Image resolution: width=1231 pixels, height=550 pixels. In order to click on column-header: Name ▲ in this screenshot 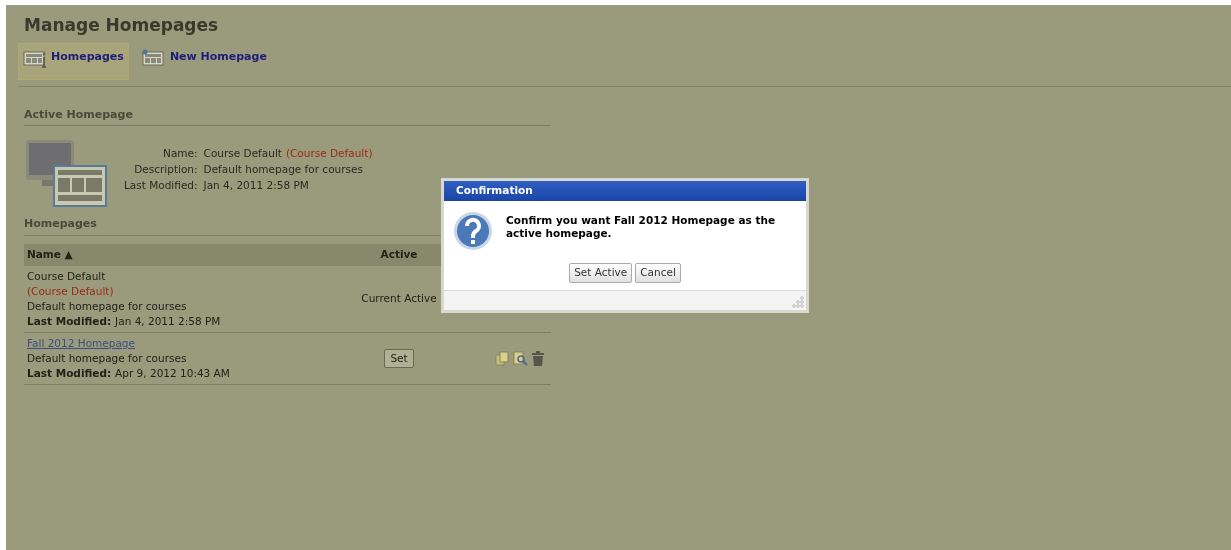, I will do `click(174, 254)`.